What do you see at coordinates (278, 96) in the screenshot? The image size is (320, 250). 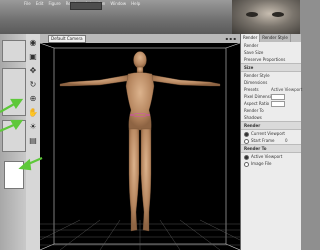 I see `pixel-dimensions-field` at bounding box center [278, 96].